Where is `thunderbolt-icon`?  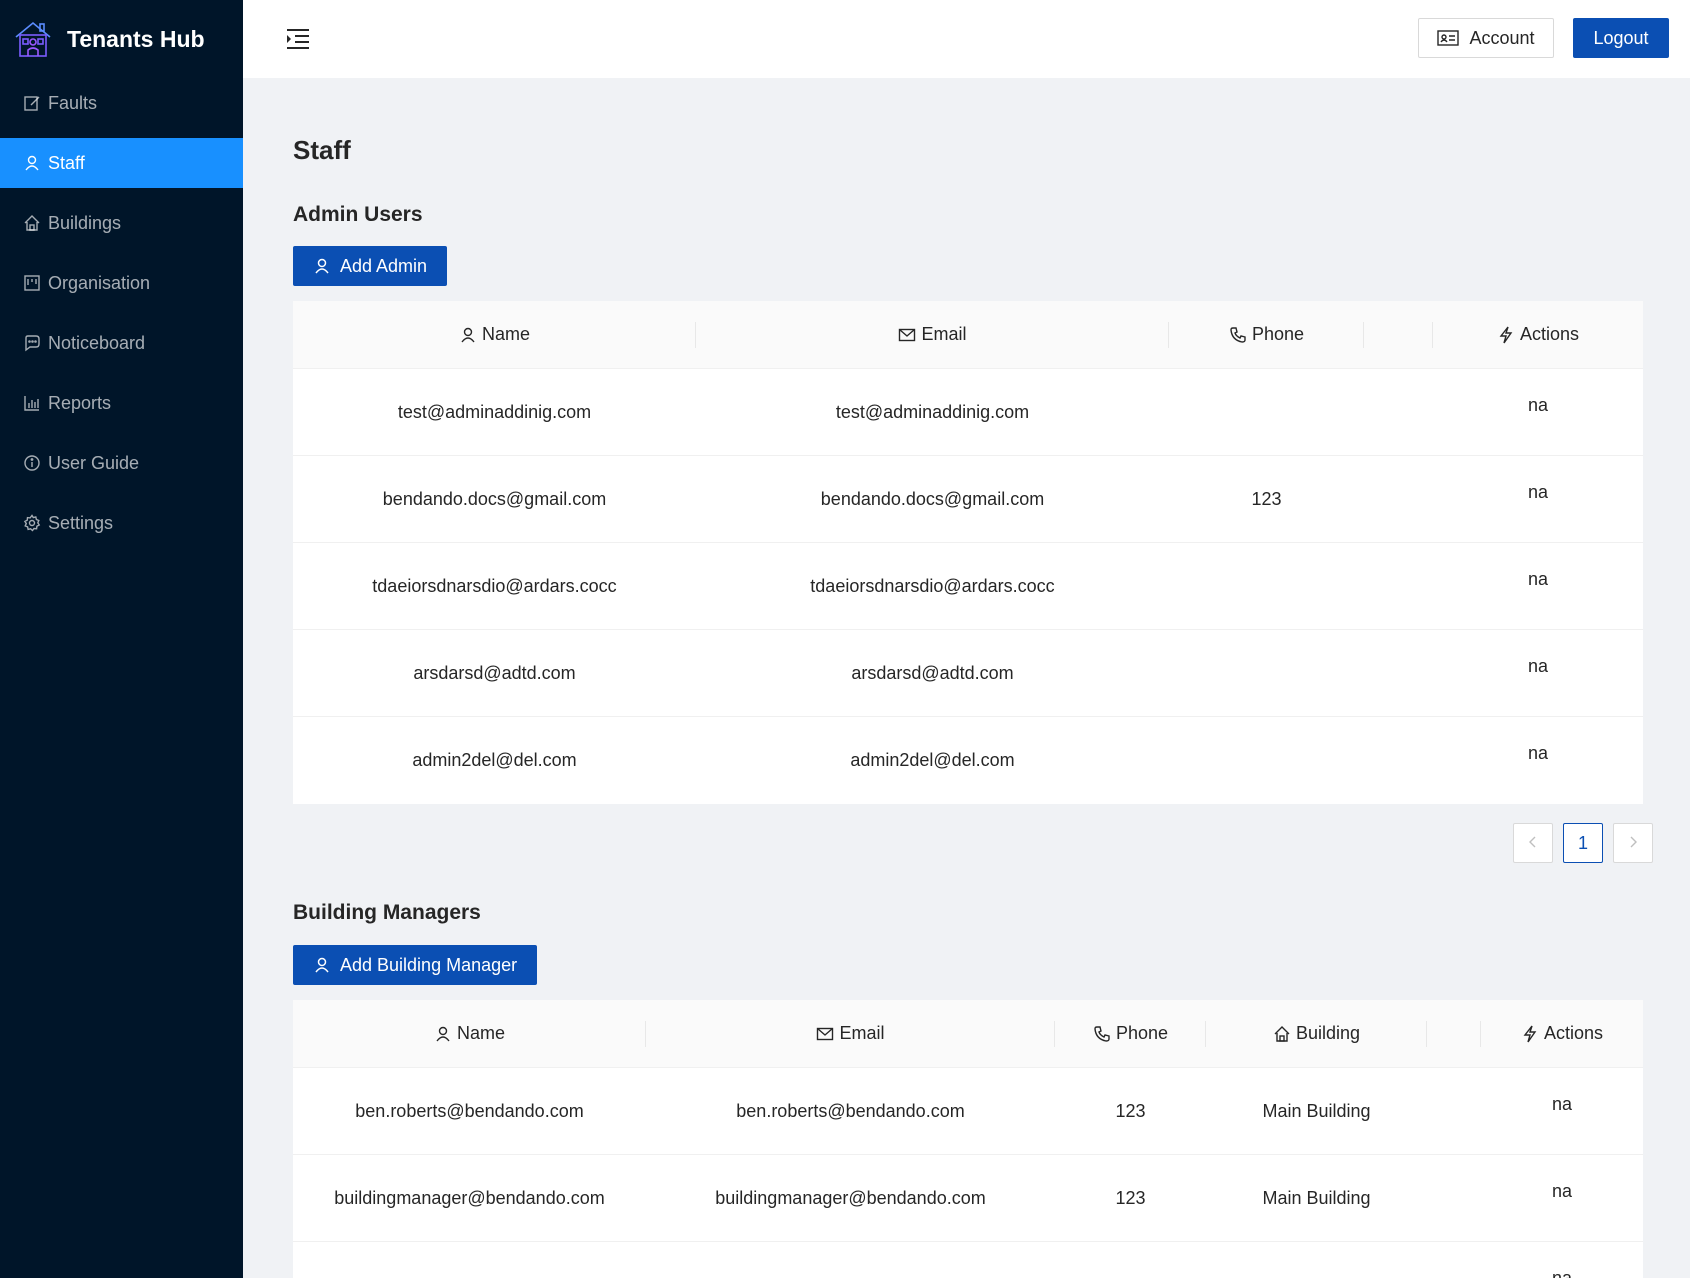
thunderbolt-icon is located at coordinates (1506, 335).